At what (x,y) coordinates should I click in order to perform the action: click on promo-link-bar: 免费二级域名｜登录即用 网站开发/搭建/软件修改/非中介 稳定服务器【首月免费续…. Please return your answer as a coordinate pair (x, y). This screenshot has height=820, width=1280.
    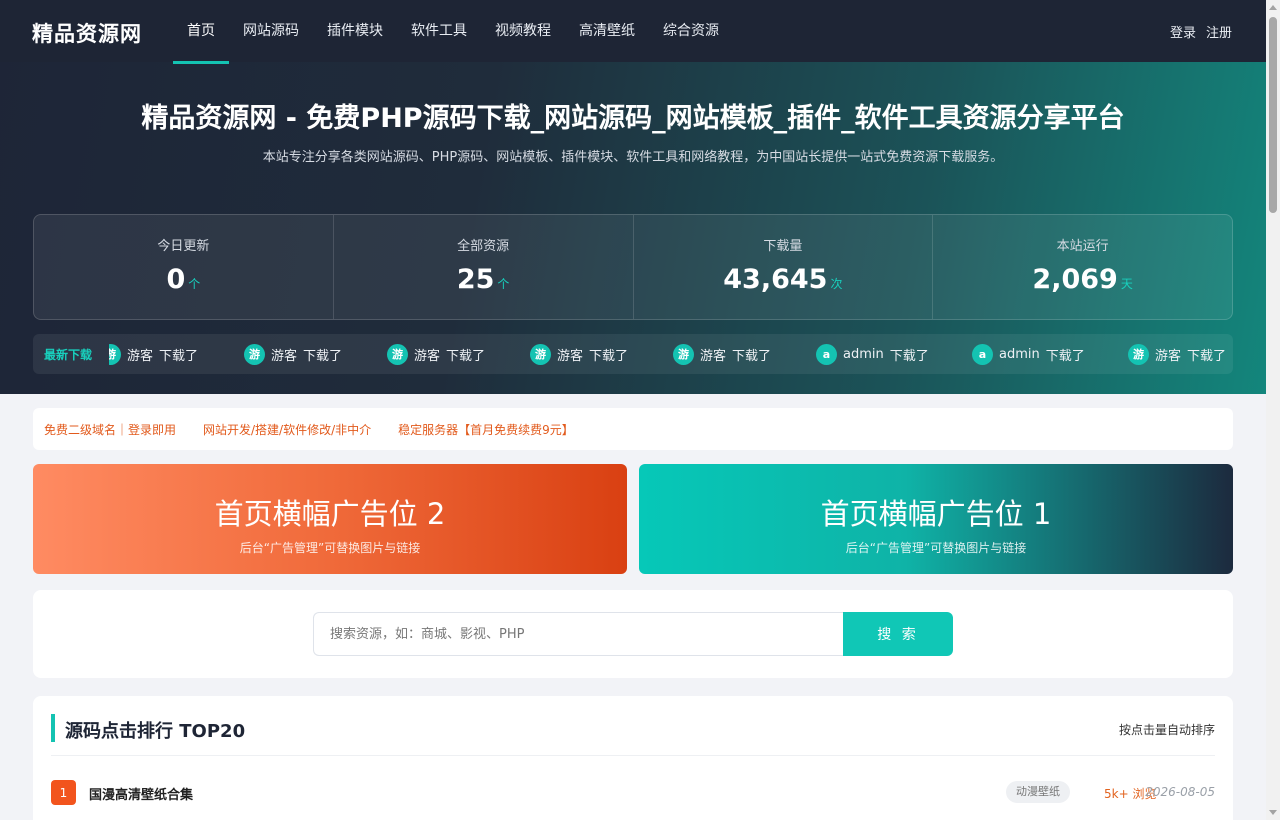
    Looking at the image, I should click on (633, 429).